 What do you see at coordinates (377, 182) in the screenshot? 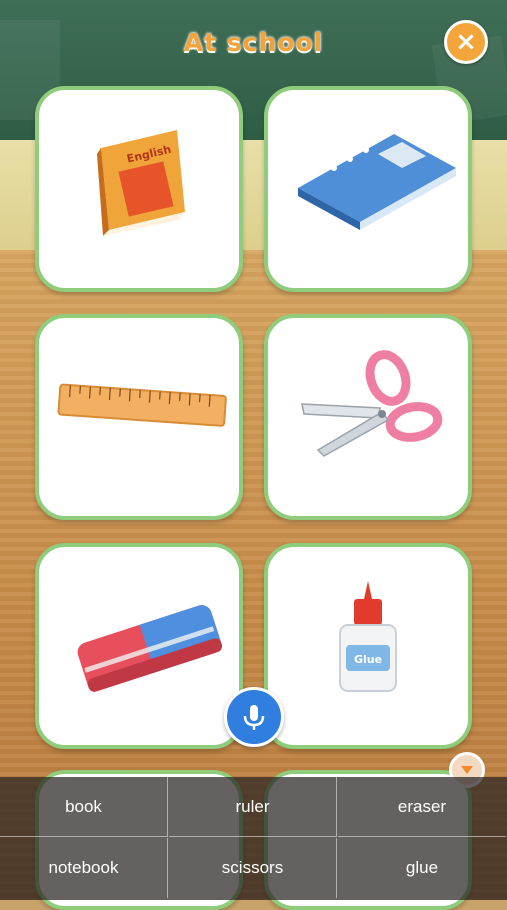
I see `notebook-icon` at bounding box center [377, 182].